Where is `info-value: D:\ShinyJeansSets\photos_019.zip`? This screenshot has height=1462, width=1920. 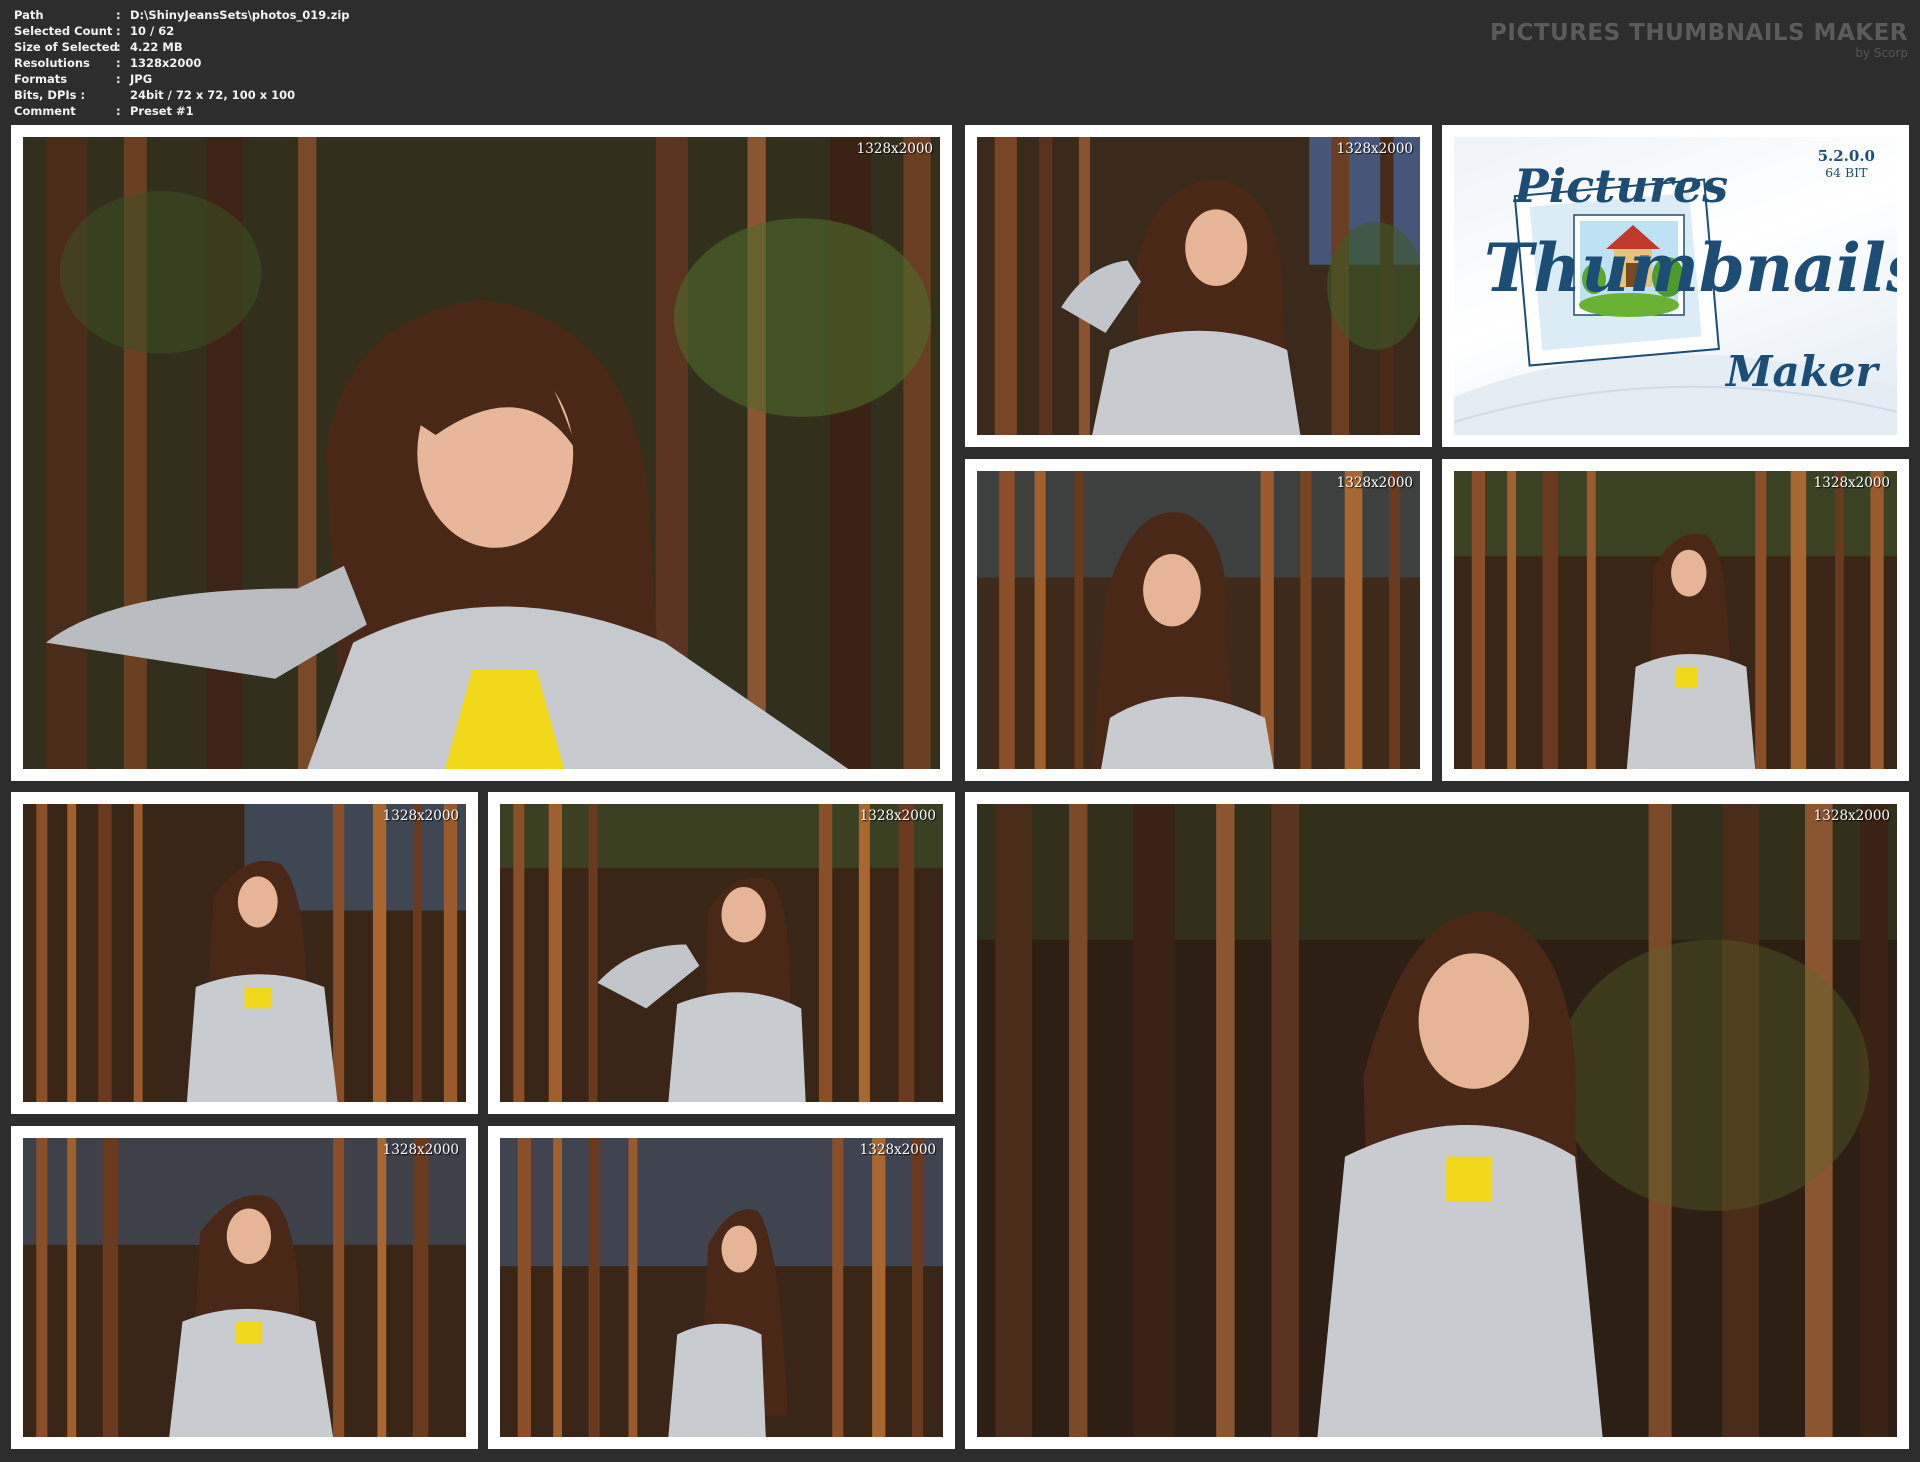 info-value: D:\ShinyJeansSets\photos_019.zip is located at coordinates (240, 15).